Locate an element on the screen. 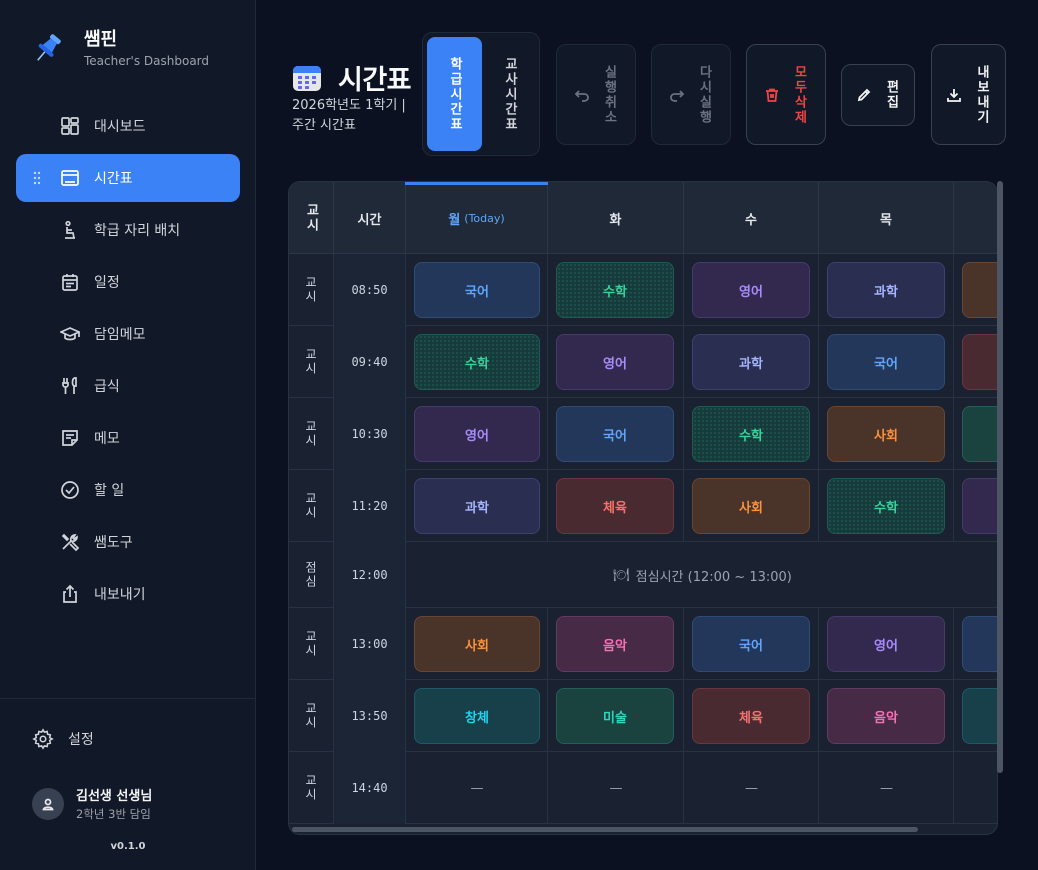  sidebar-item-label: 내보내기 is located at coordinates (120, 595).